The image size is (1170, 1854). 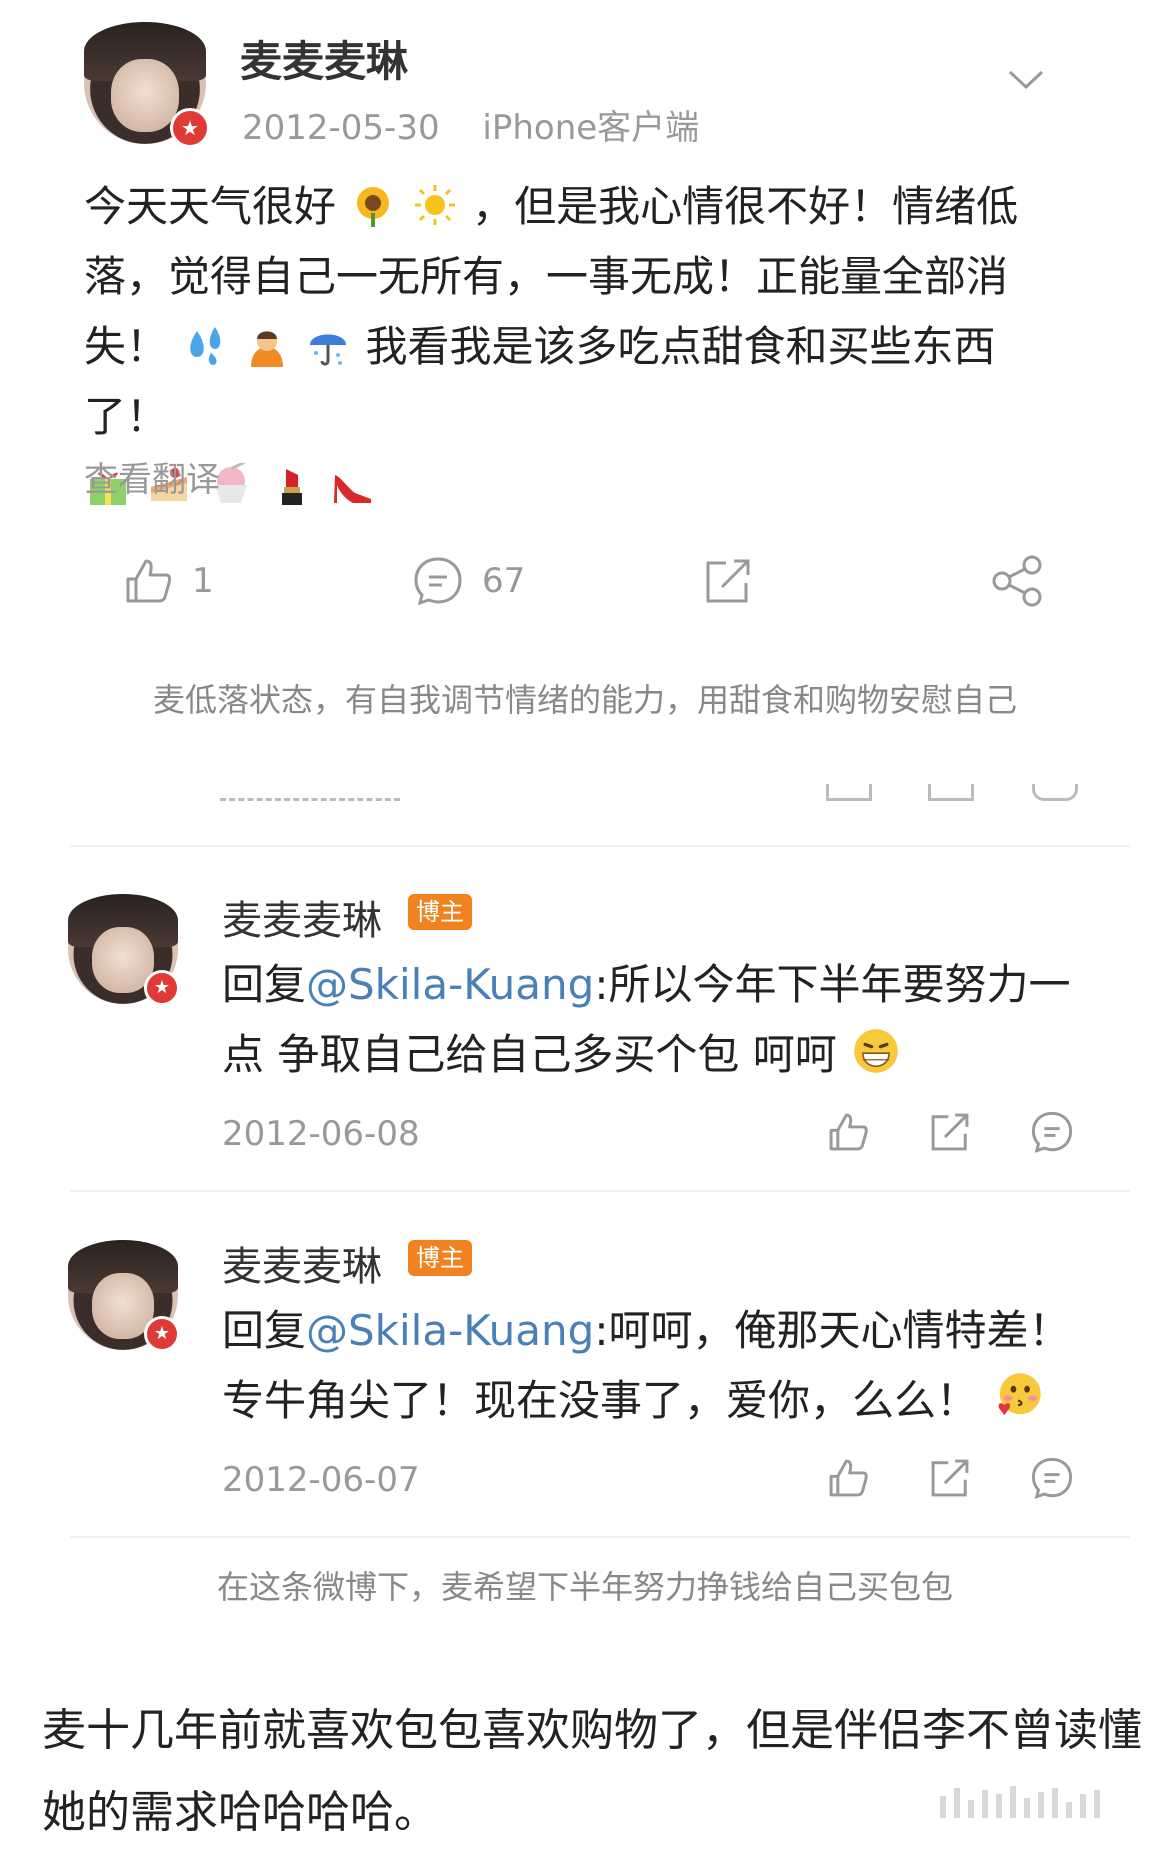 What do you see at coordinates (152, 476) in the screenshot?
I see `view-translation-link: 查看翻译` at bounding box center [152, 476].